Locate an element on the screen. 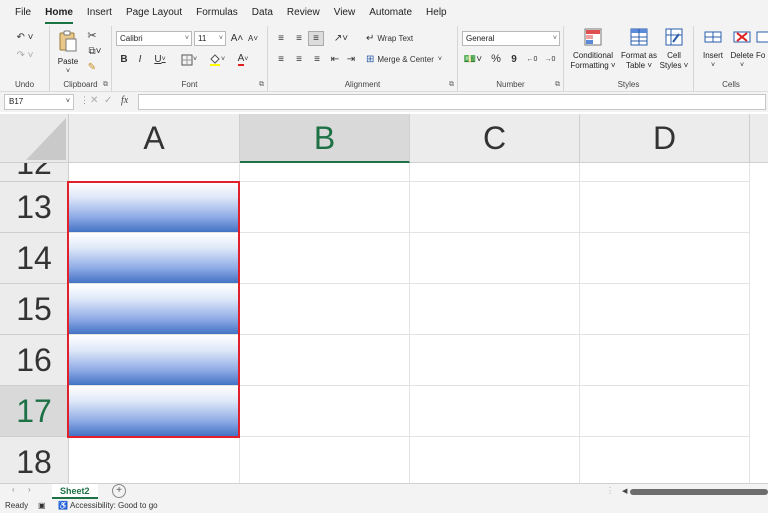 The width and height of the screenshot is (768, 513). tab-insert: Insert is located at coordinates (99, 13).